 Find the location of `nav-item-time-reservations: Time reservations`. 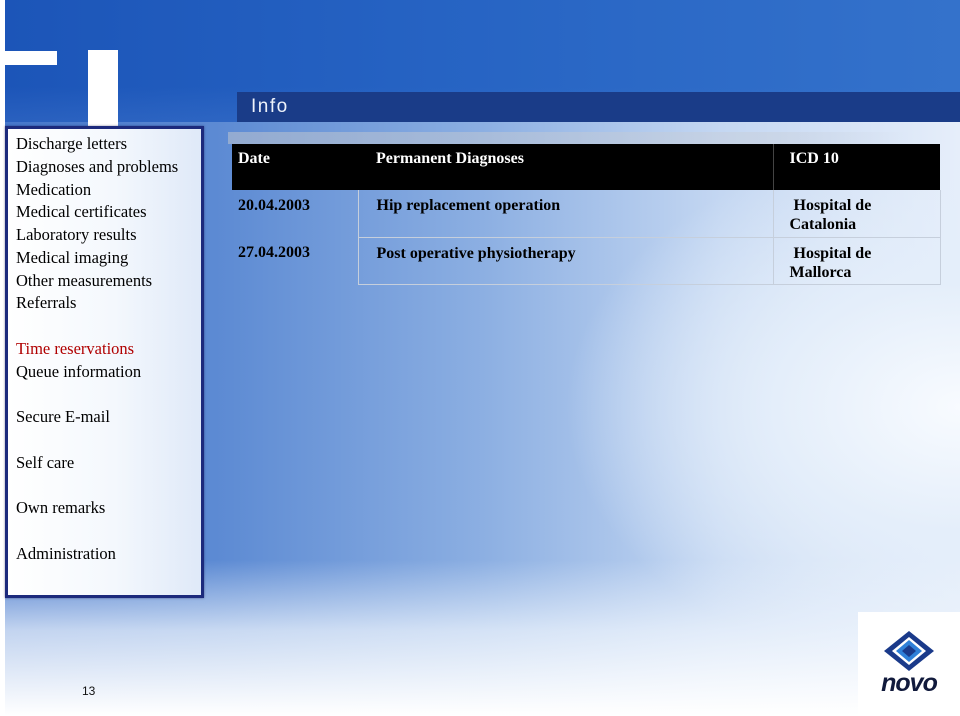

nav-item-time-reservations: Time reservations is located at coordinates (108, 349).